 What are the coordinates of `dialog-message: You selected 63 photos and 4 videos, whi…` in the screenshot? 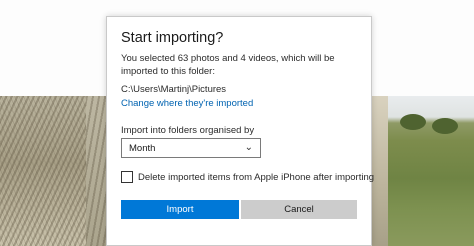 It's located at (228, 65).